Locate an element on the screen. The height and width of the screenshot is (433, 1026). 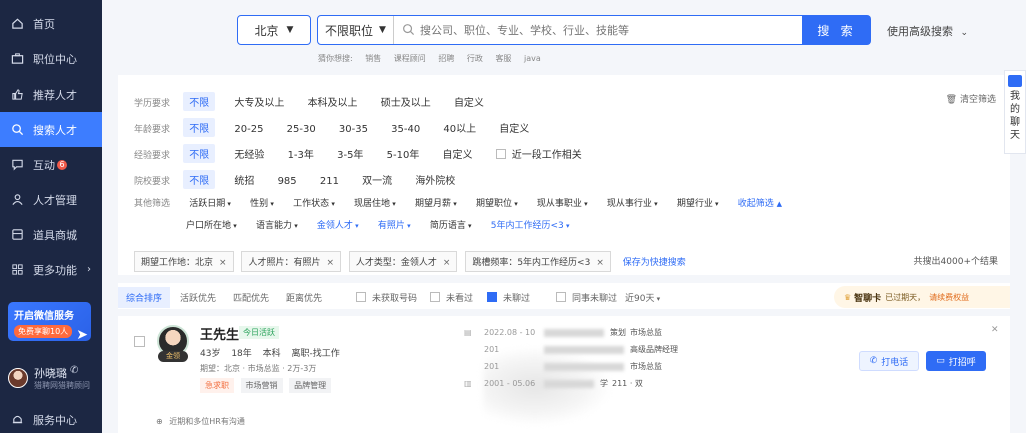
filter-option: 211 is located at coordinates (329, 181).